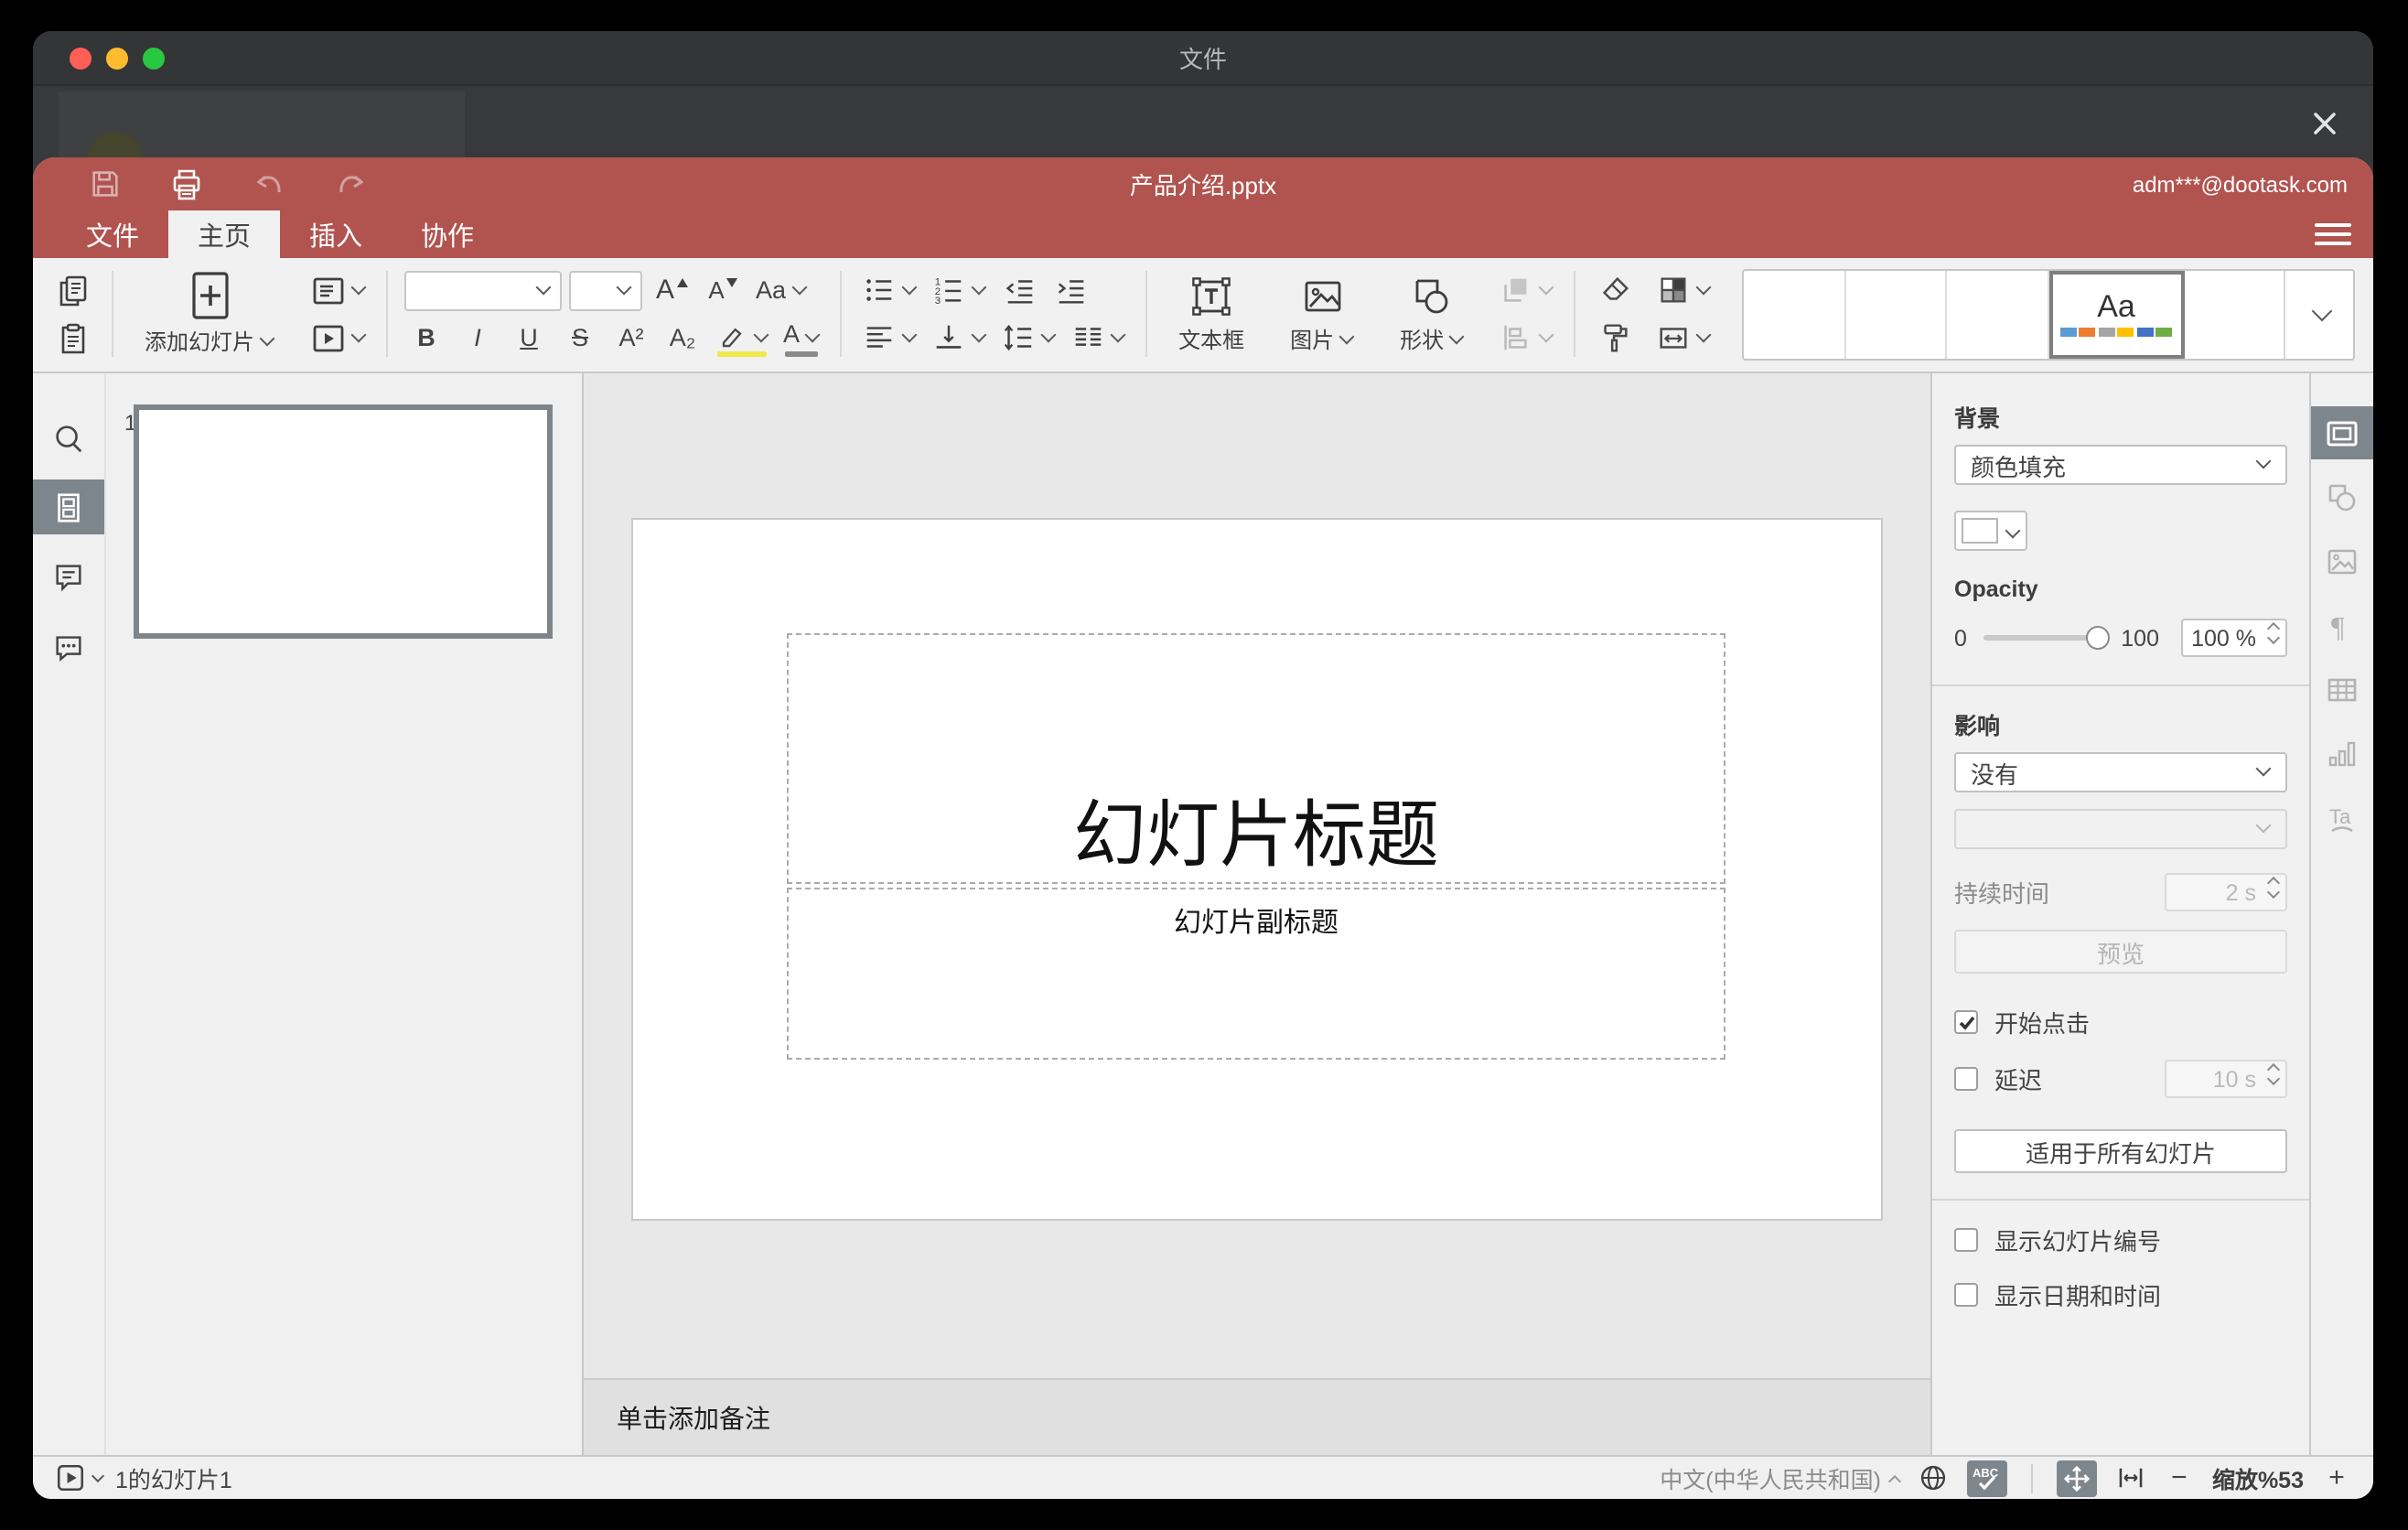 The width and height of the screenshot is (2408, 1530). Describe the element at coordinates (209, 314) in the screenshot. I see `add-slide-button: 添加幻灯片` at that location.